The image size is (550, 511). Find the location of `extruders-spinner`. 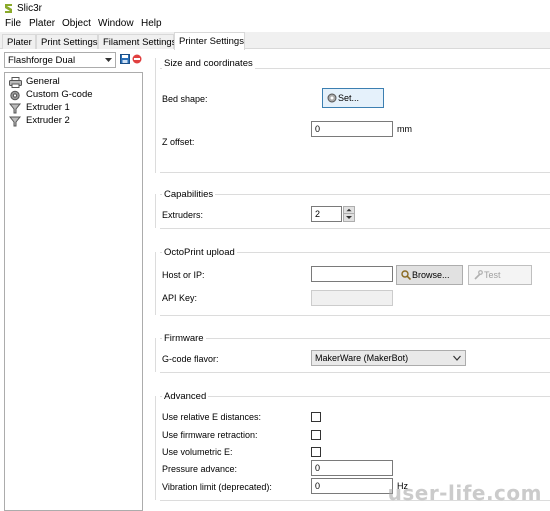

extruders-spinner is located at coordinates (349, 214).